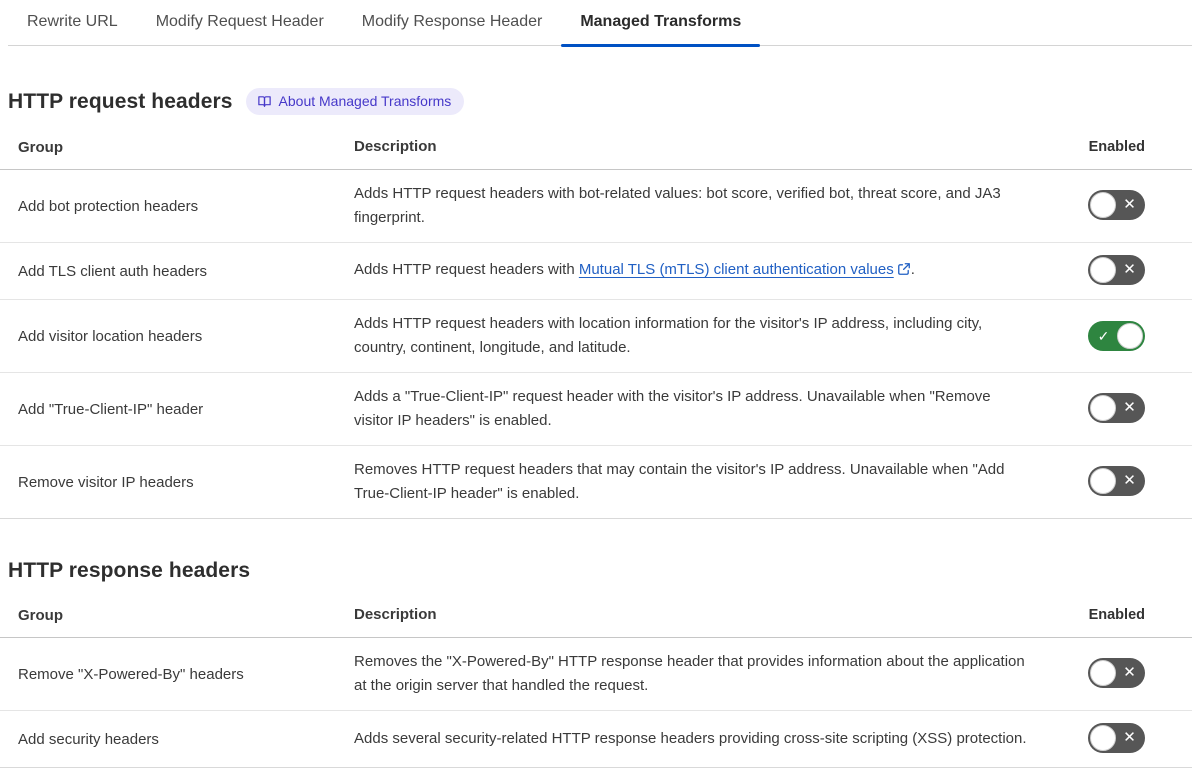 This screenshot has width=1200, height=768. What do you see at coordinates (661, 23) in the screenshot?
I see `tab-managed-transforms: Managed Transforms` at bounding box center [661, 23].